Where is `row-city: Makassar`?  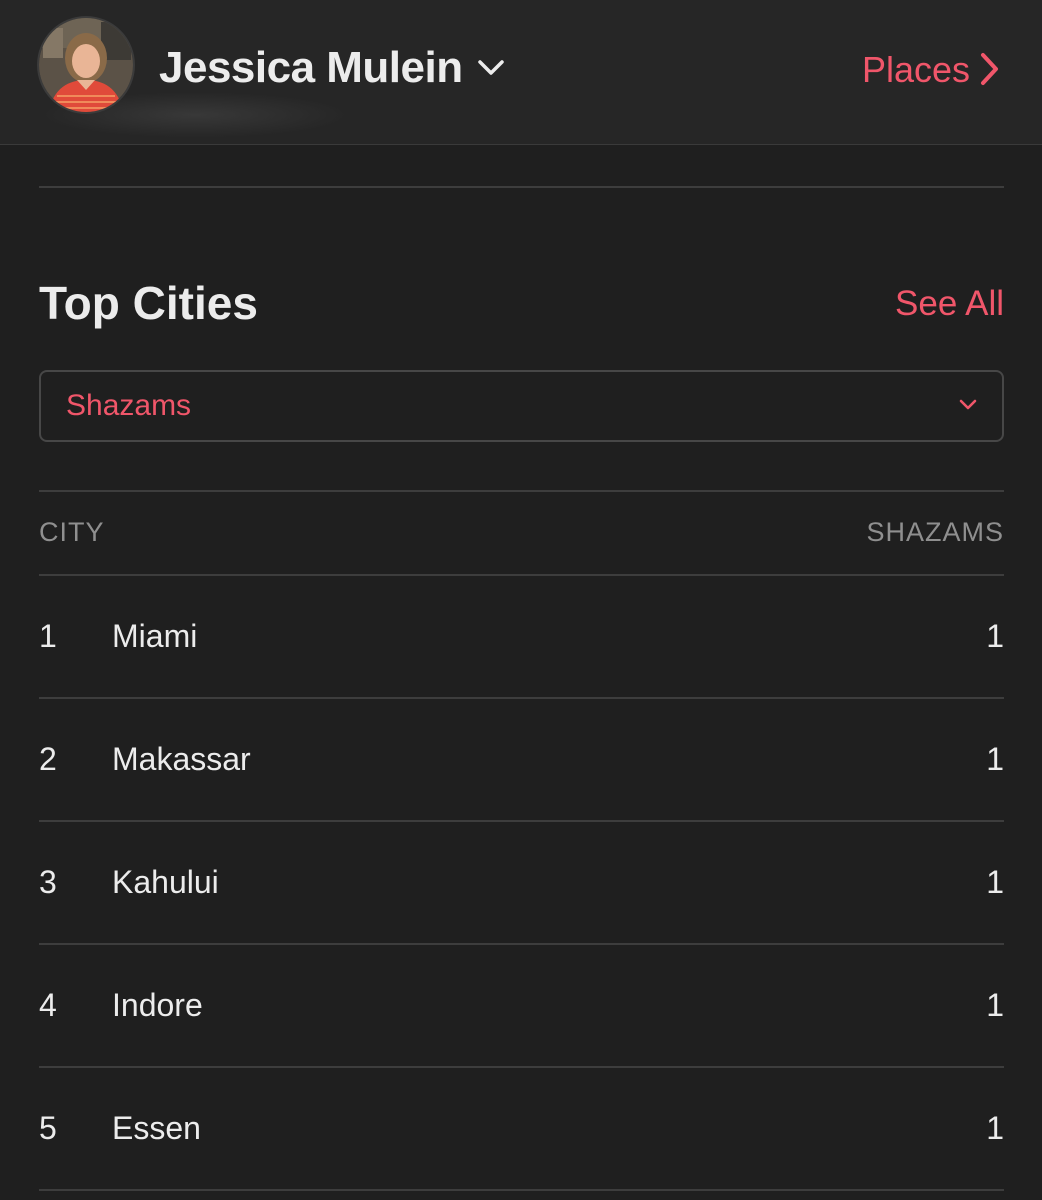
row-city: Makassar is located at coordinates (181, 759).